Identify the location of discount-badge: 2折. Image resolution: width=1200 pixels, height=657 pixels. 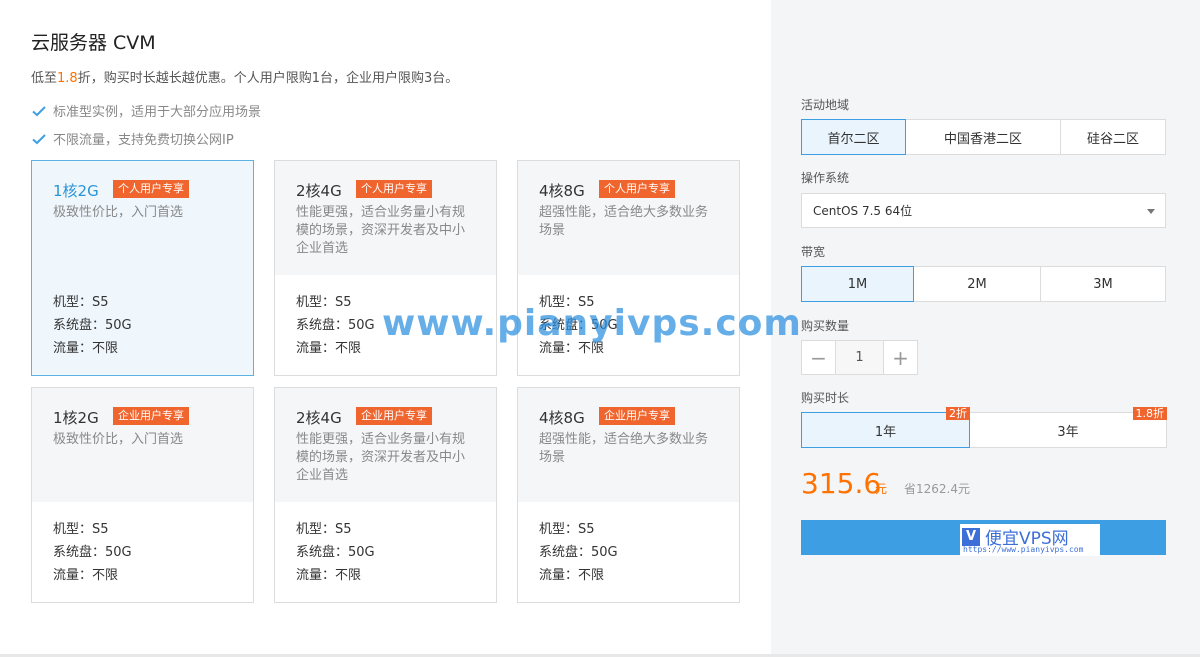
(958, 413).